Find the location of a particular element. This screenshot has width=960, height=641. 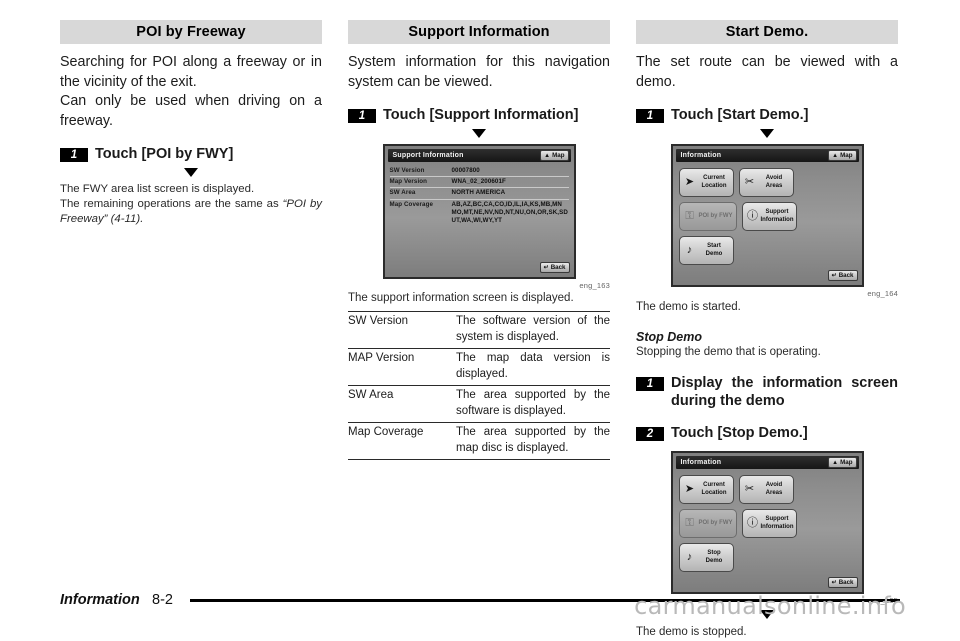

menu-button-label: Current Location is located at coordinates (714, 489).